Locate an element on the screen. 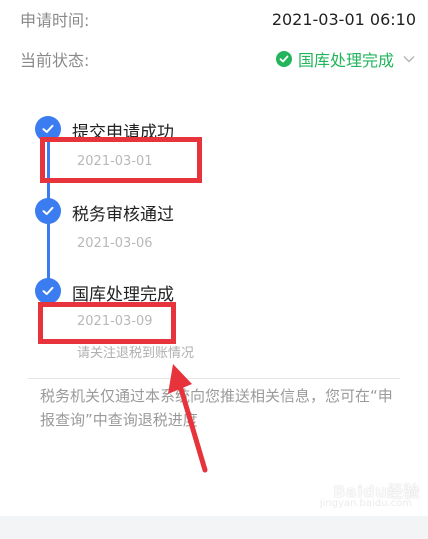  watermark-url: jingyan.baidu.com is located at coordinates (365, 503).